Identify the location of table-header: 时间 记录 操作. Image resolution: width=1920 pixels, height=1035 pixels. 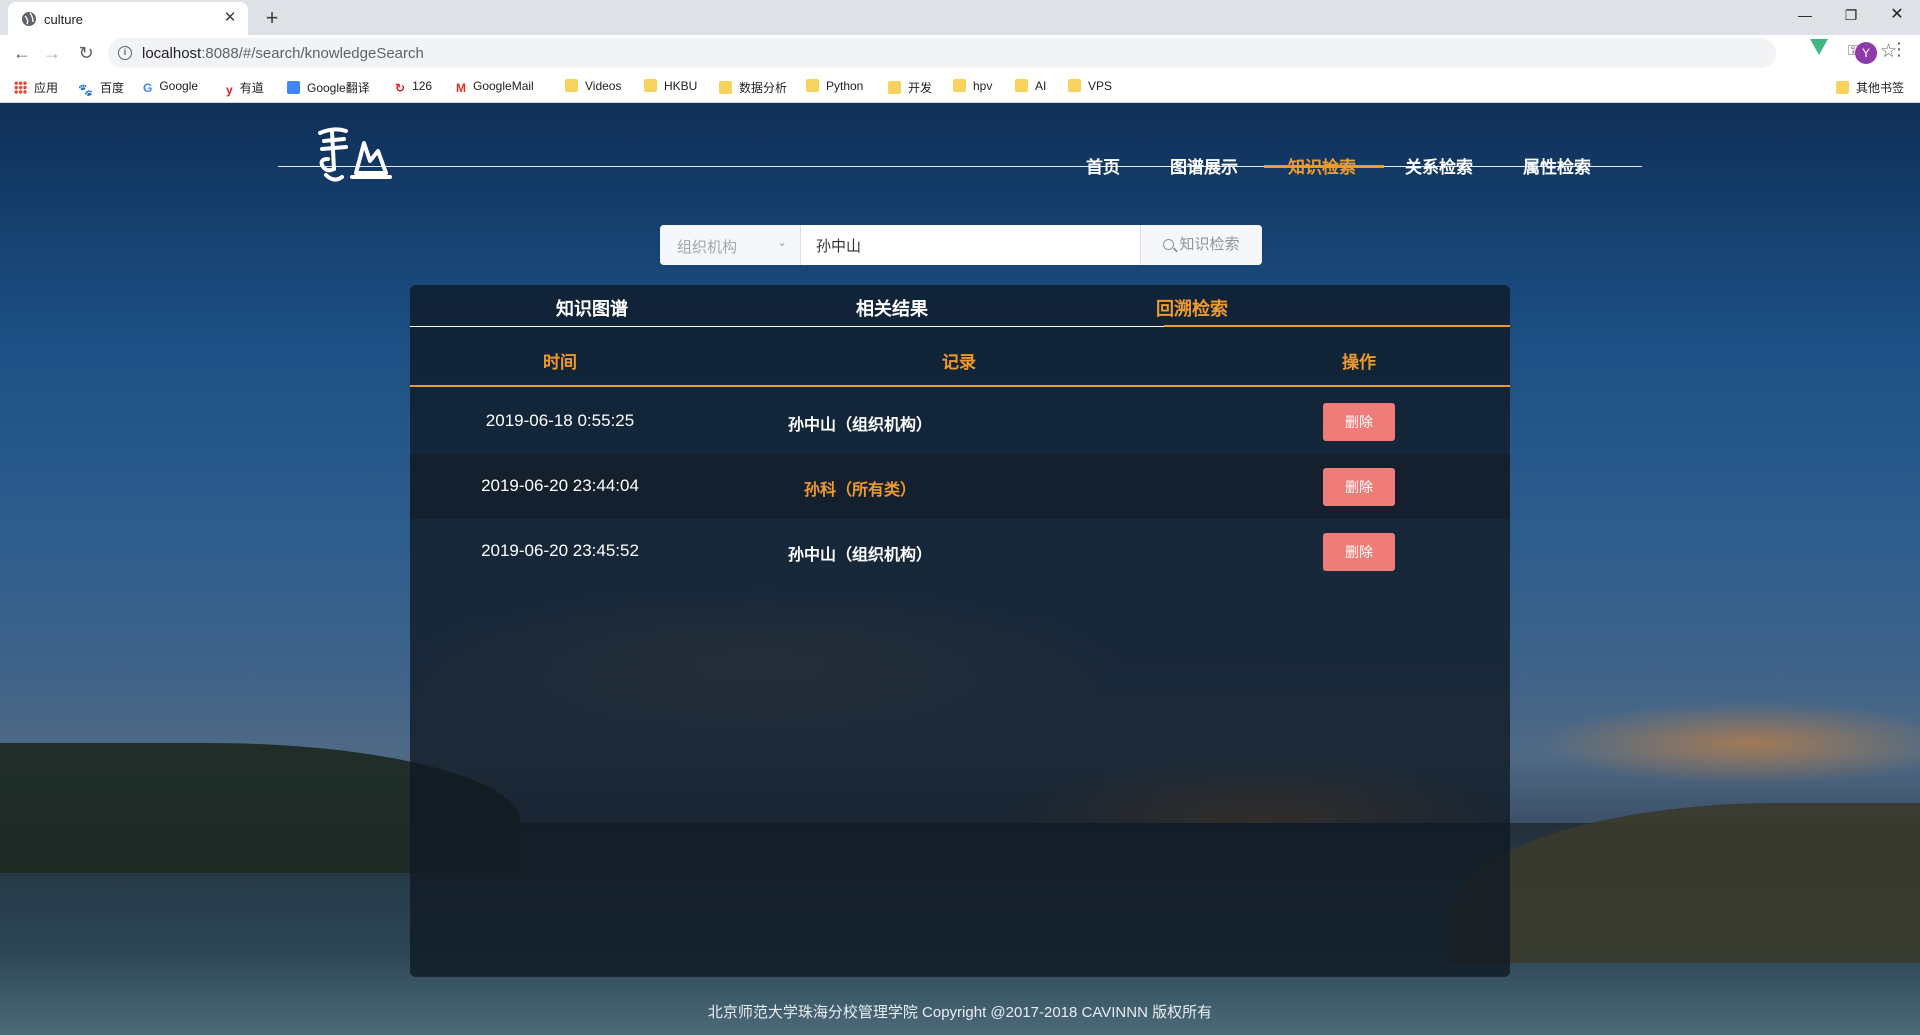
(960, 357).